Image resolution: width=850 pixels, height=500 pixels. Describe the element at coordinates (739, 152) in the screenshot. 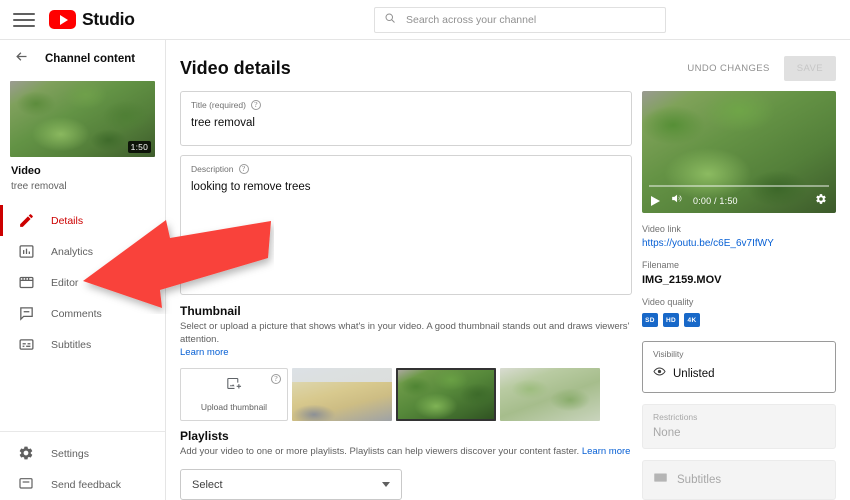

I see `video-preview-player: 0:00 / 1:50` at that location.